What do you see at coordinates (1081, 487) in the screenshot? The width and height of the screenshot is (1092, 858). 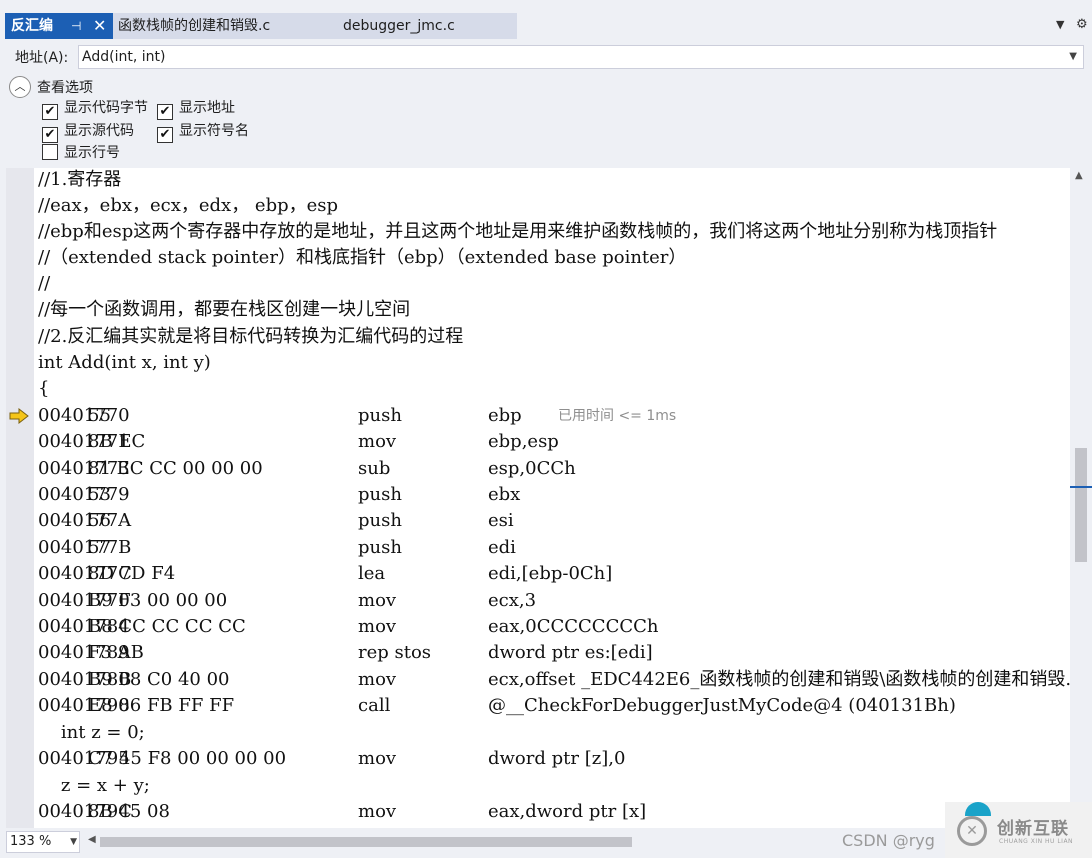 I see `caret-position-marker` at bounding box center [1081, 487].